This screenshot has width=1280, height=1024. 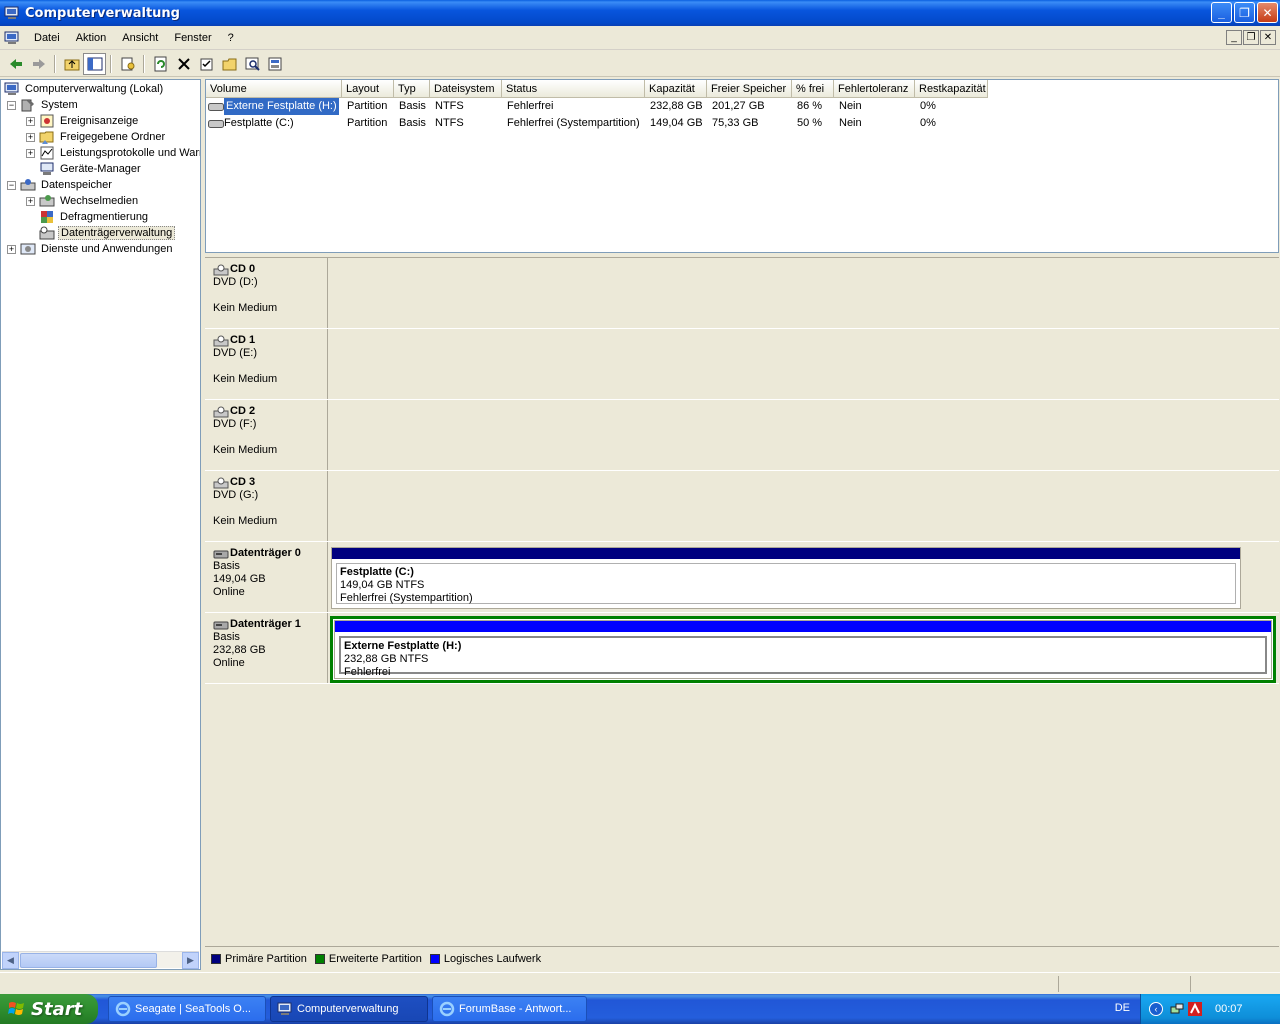 I want to click on disk-row-cd3: CD 3 DVD (G:) Kein Medium, so click(x=742, y=506).